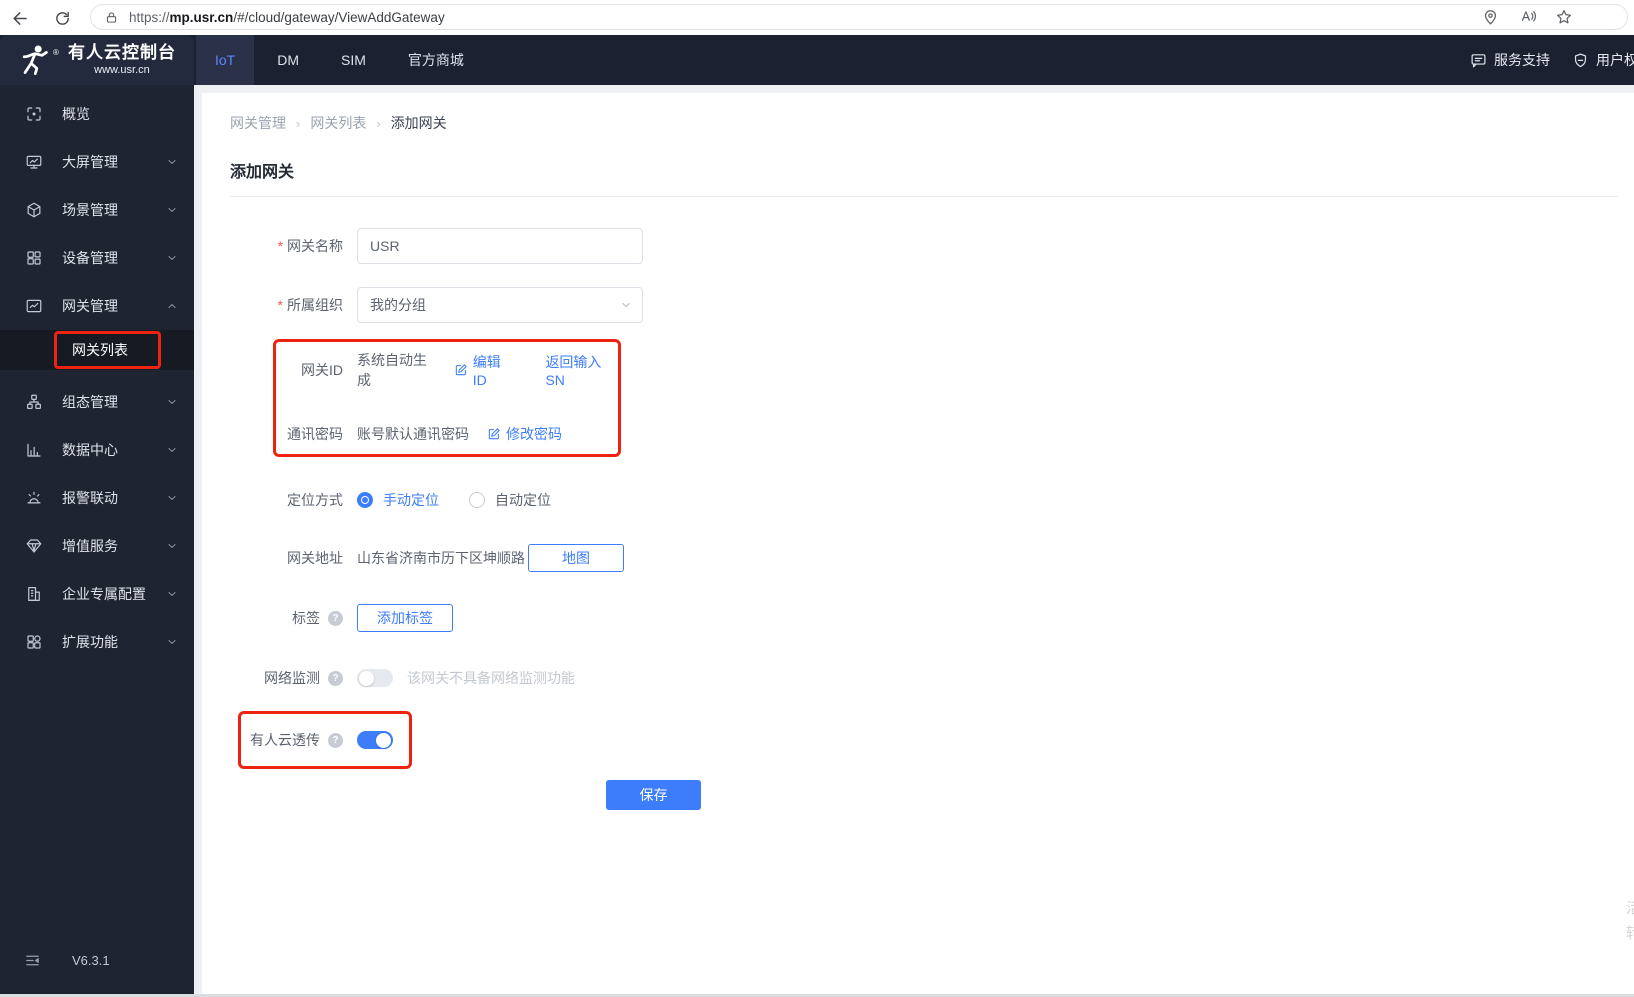  Describe the element at coordinates (375, 678) in the screenshot. I see `network-monitor-toggle` at that location.